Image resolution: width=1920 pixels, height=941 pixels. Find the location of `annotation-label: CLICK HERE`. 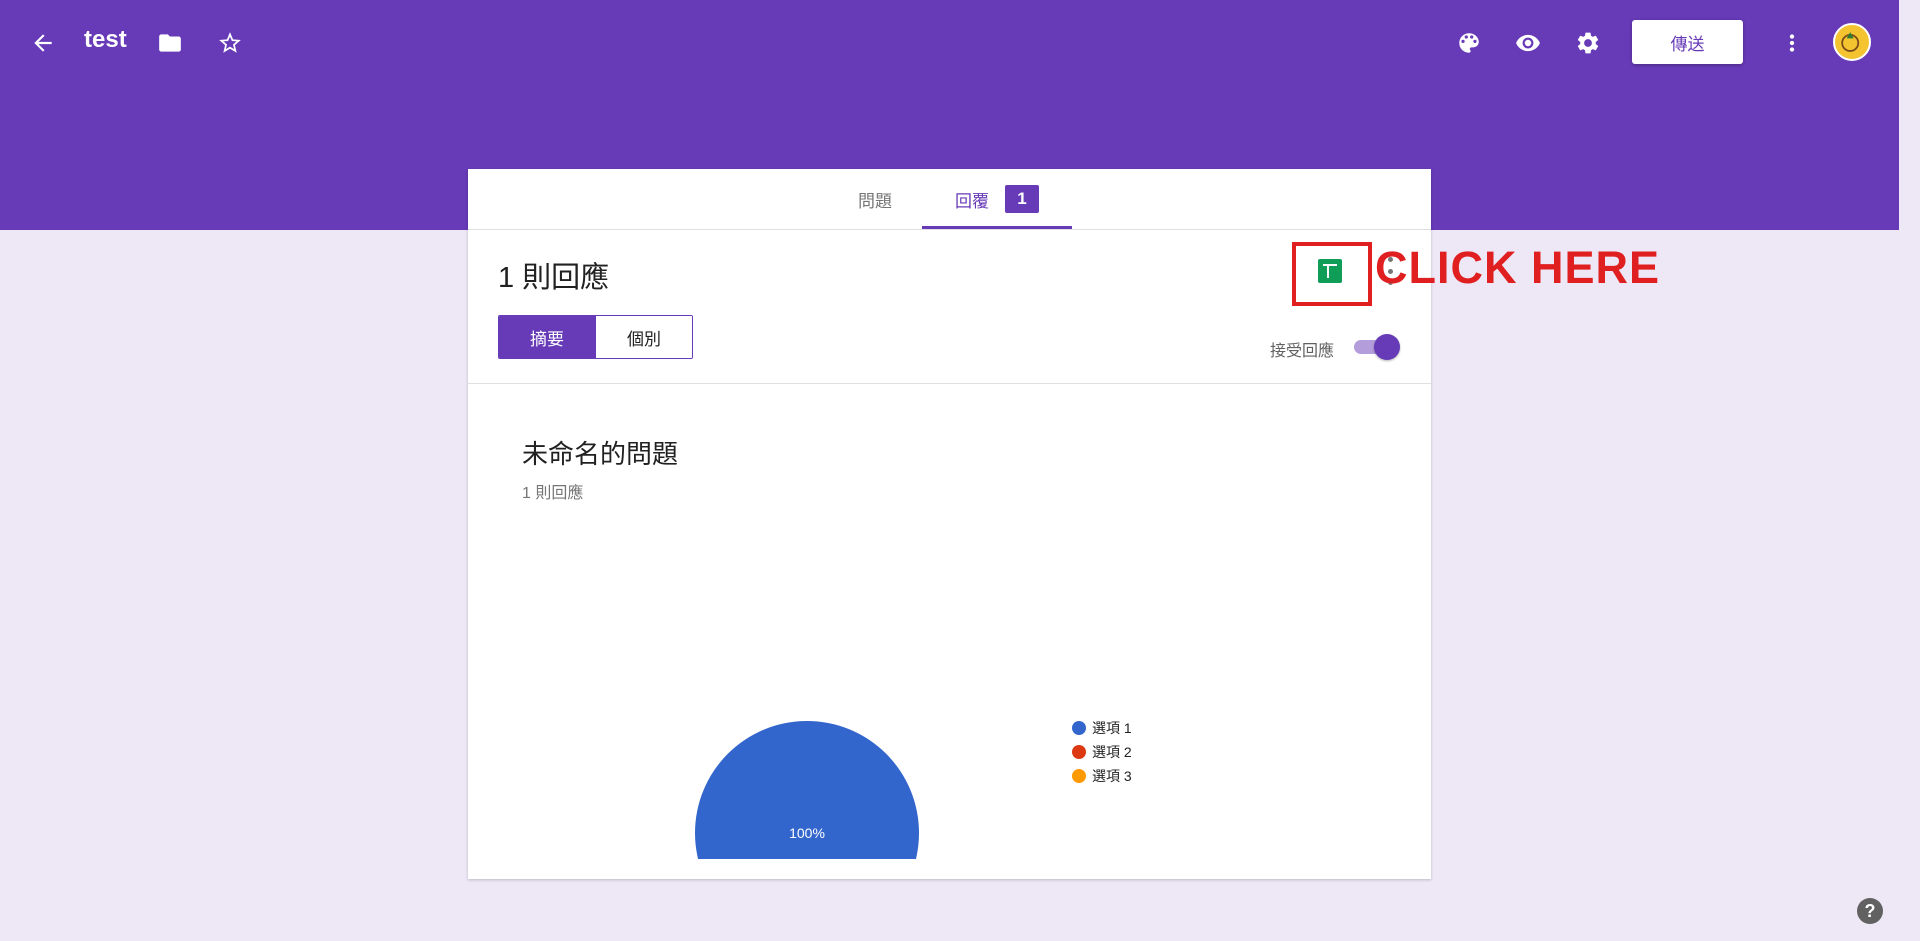

annotation-label: CLICK HERE is located at coordinates (1518, 267).